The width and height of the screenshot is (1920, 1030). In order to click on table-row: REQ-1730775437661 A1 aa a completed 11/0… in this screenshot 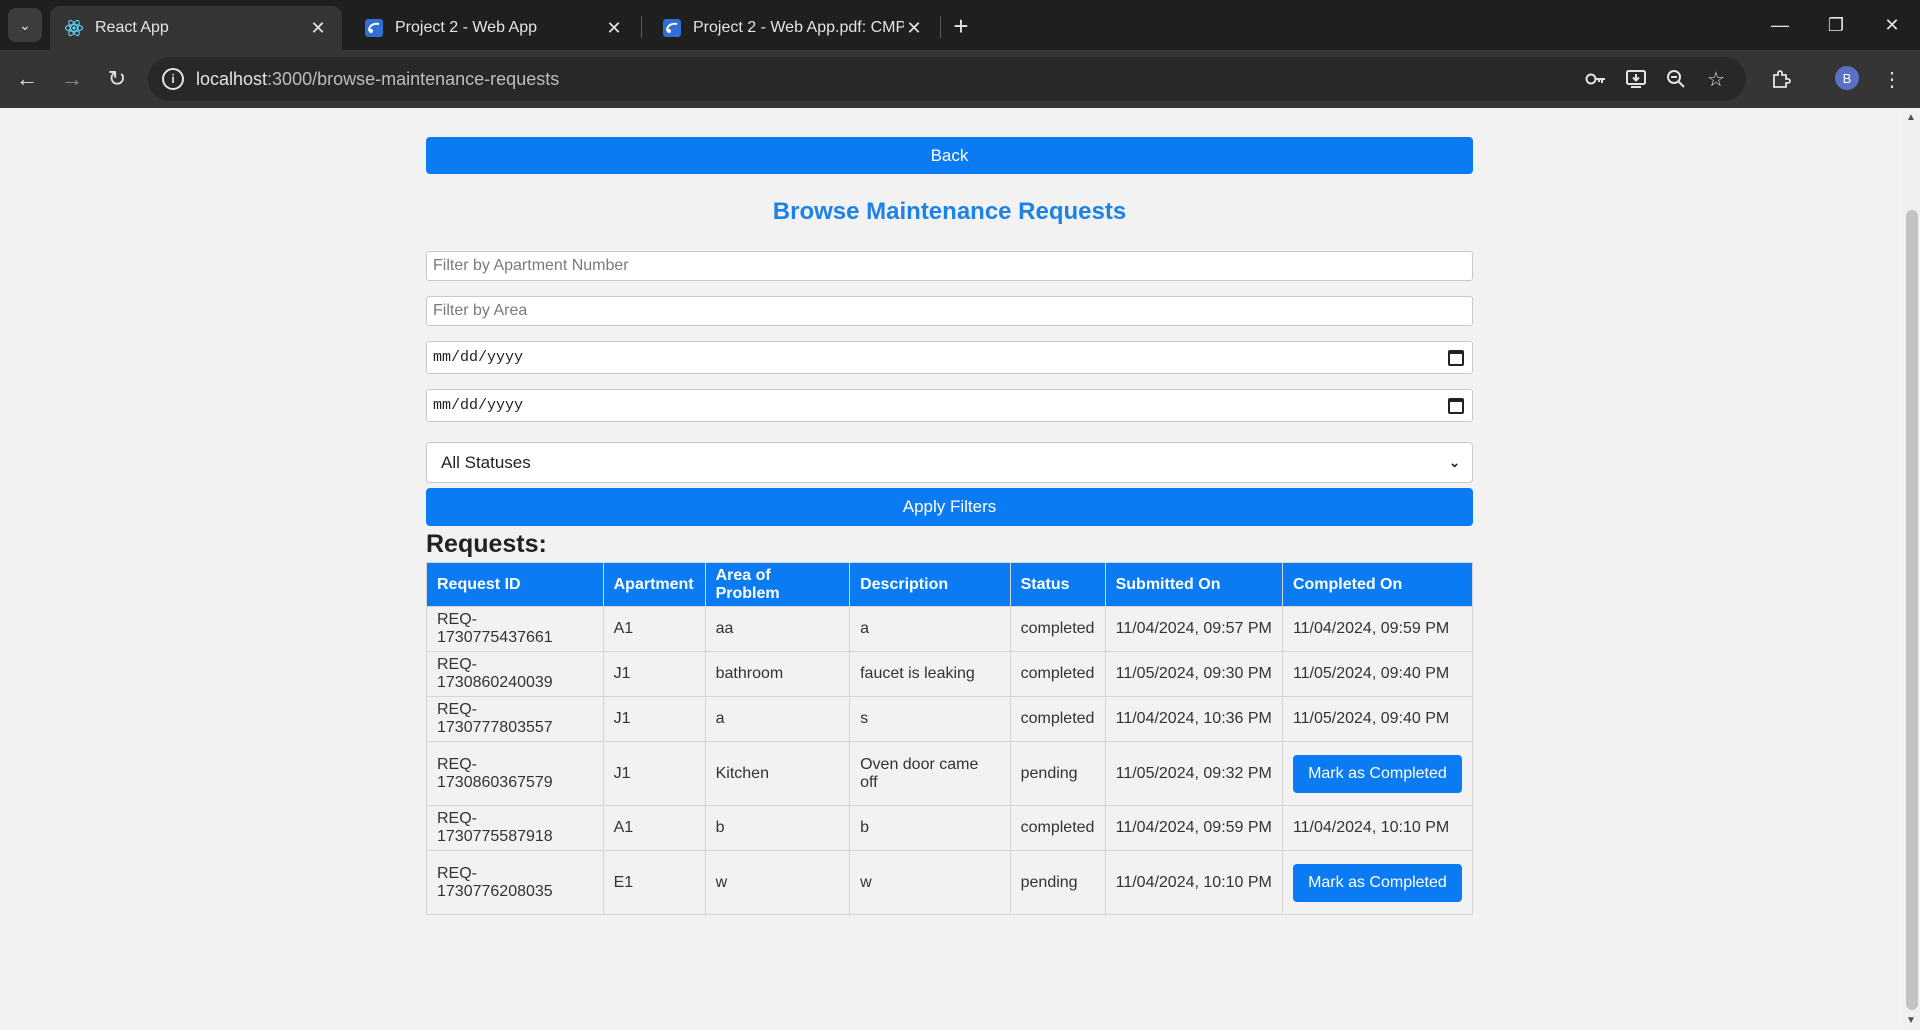, I will do `click(950, 629)`.